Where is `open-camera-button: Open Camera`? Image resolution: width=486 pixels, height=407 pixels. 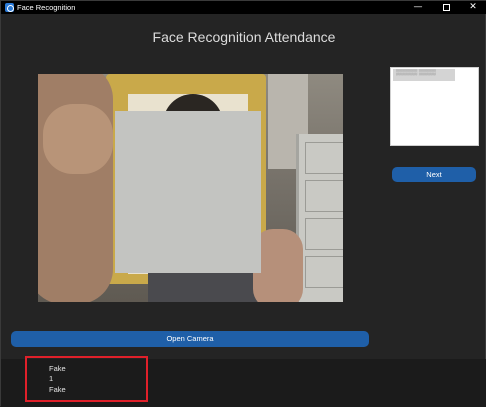
open-camera-button: Open Camera is located at coordinates (190, 339).